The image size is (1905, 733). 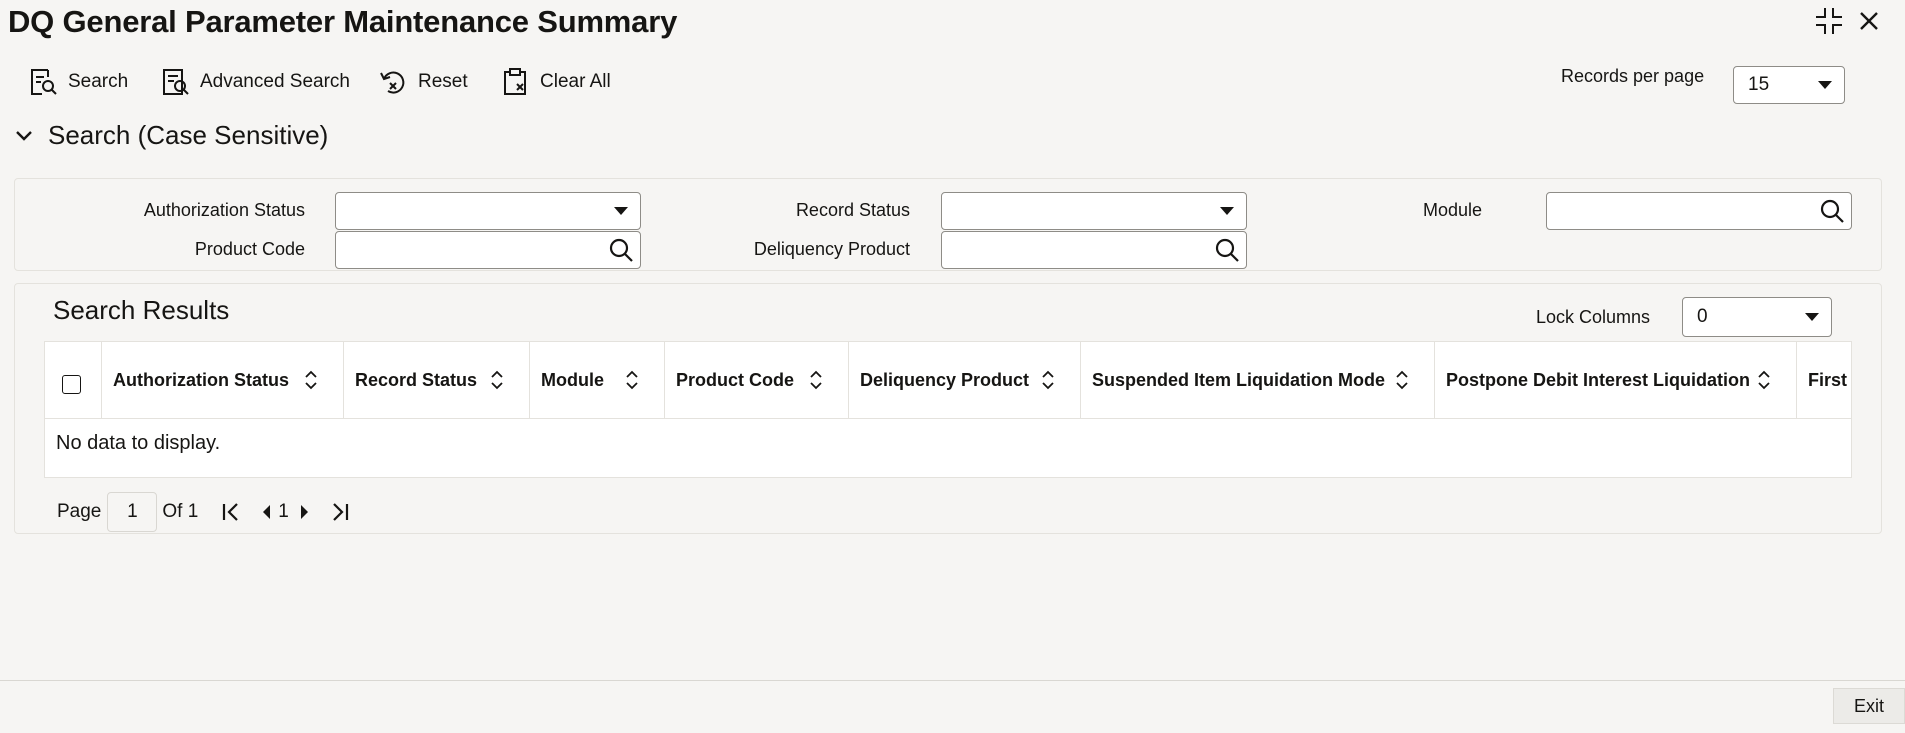 What do you see at coordinates (1633, 76) in the screenshot?
I see `records-per-page-label: Records per page` at bounding box center [1633, 76].